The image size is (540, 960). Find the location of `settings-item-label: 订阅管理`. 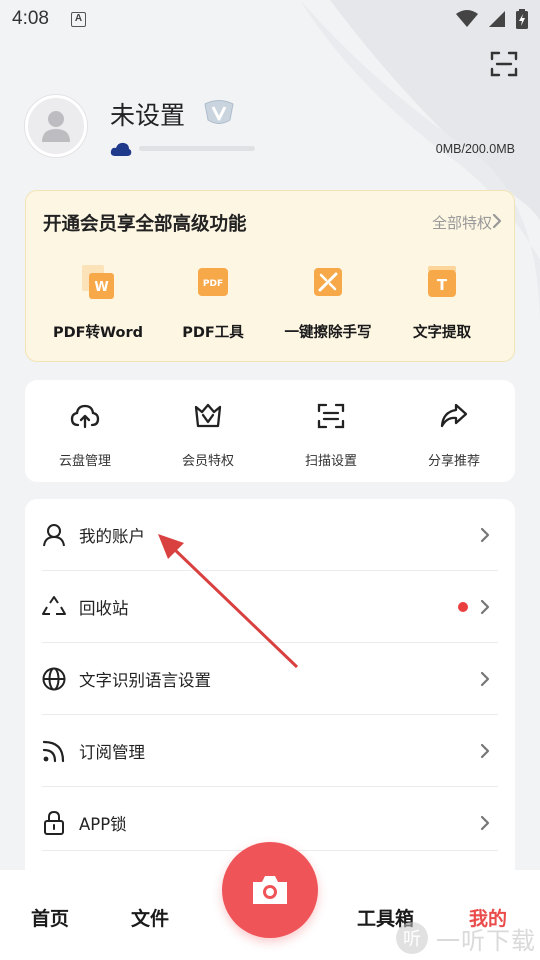

settings-item-label: 订阅管理 is located at coordinates (112, 752).